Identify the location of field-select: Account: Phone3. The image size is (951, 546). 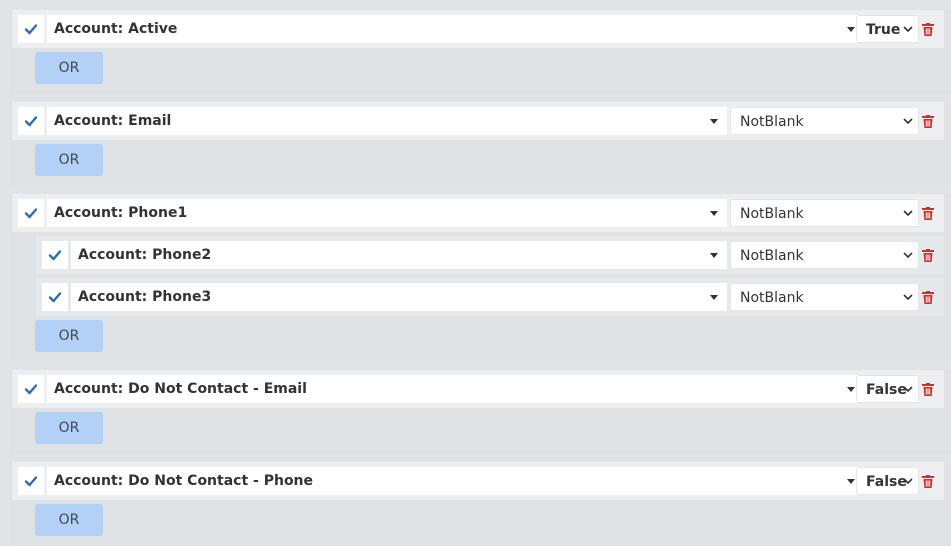
(399, 297).